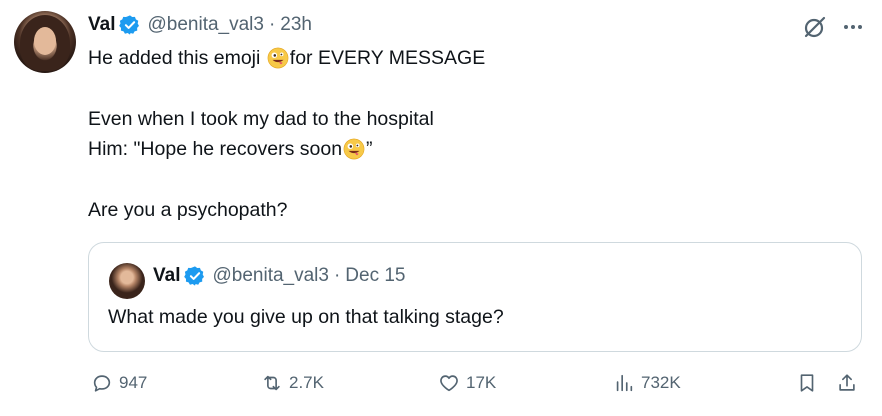 Image resolution: width=882 pixels, height=416 pixels. Describe the element at coordinates (815, 27) in the screenshot. I see `grok-icon` at that location.